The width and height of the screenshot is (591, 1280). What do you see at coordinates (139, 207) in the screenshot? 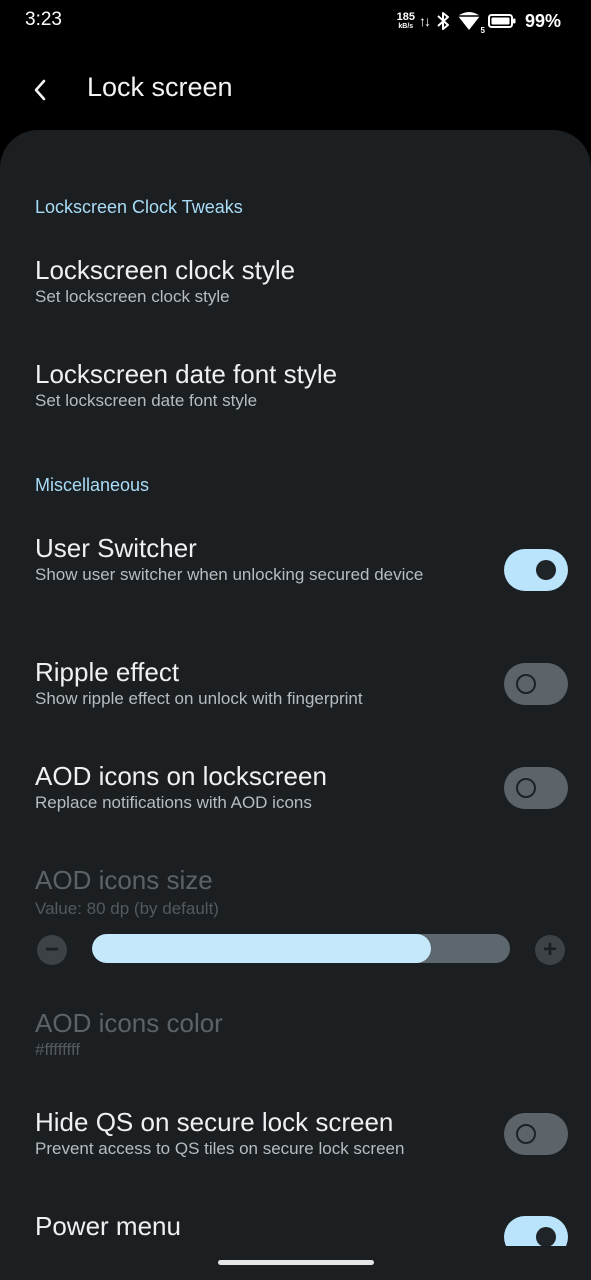
I see `section-header-clock-tweaks: Lockscreen Clock Tweaks` at bounding box center [139, 207].